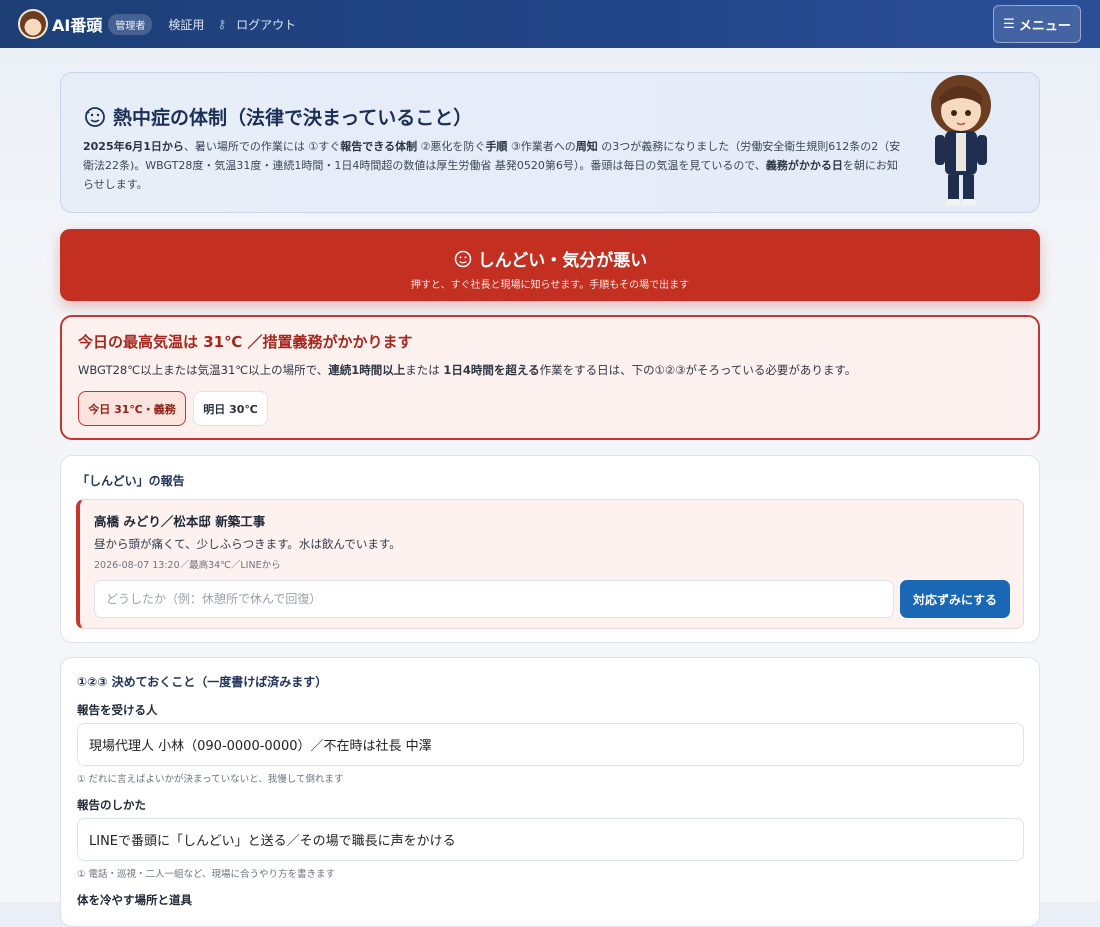 This screenshot has width=1100, height=927. Describe the element at coordinates (698, 370) in the screenshot. I see `warning-text-3: 作業をする日は、下の①②③がそろっている必要があります。` at that location.